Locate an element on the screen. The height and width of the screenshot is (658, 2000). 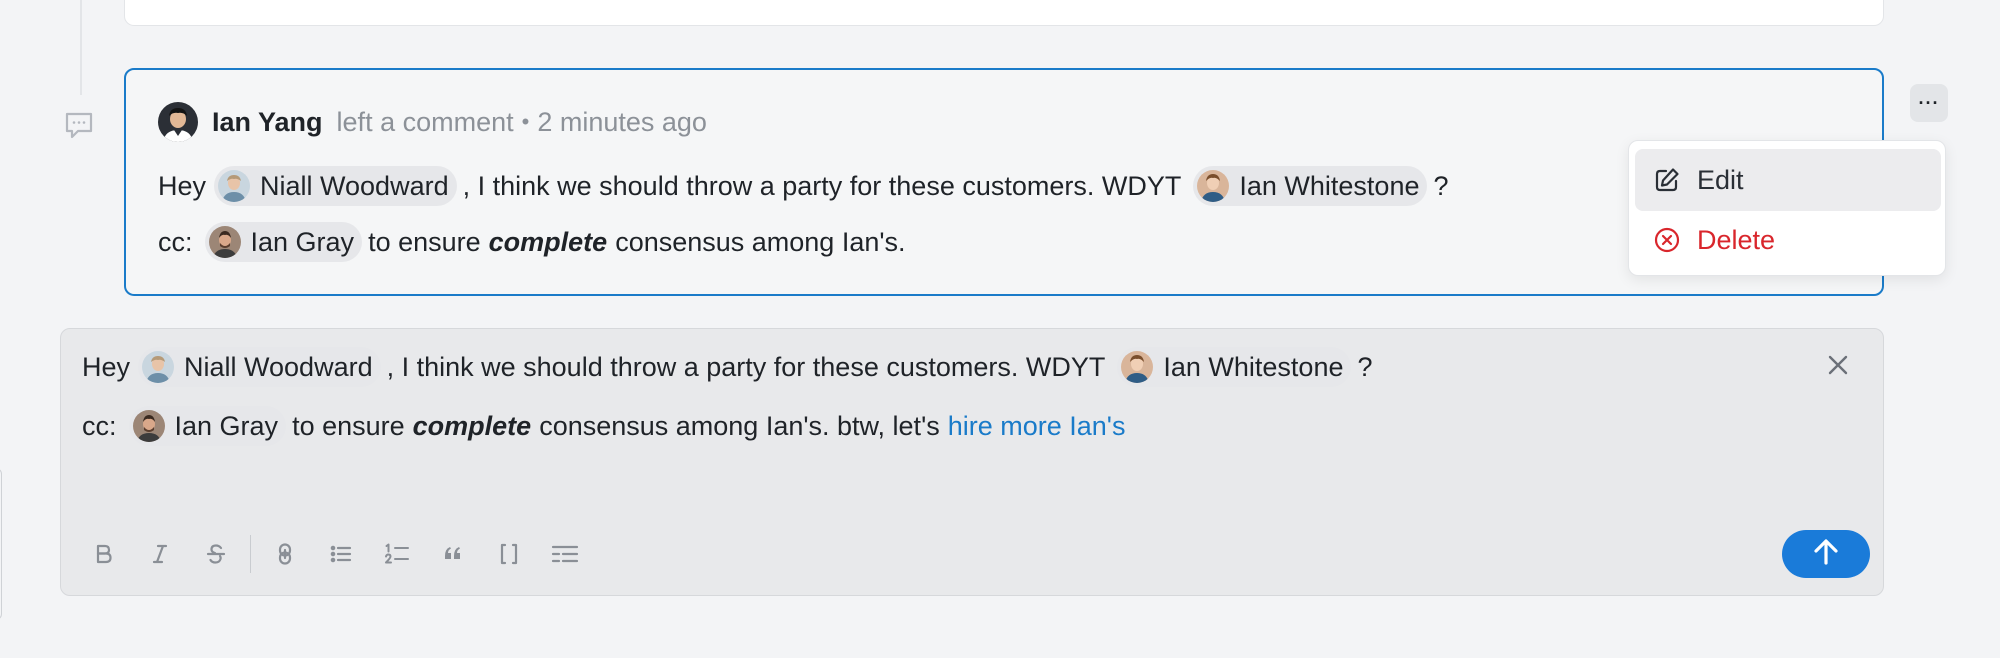
editor-text: cc: is located at coordinates (99, 425).